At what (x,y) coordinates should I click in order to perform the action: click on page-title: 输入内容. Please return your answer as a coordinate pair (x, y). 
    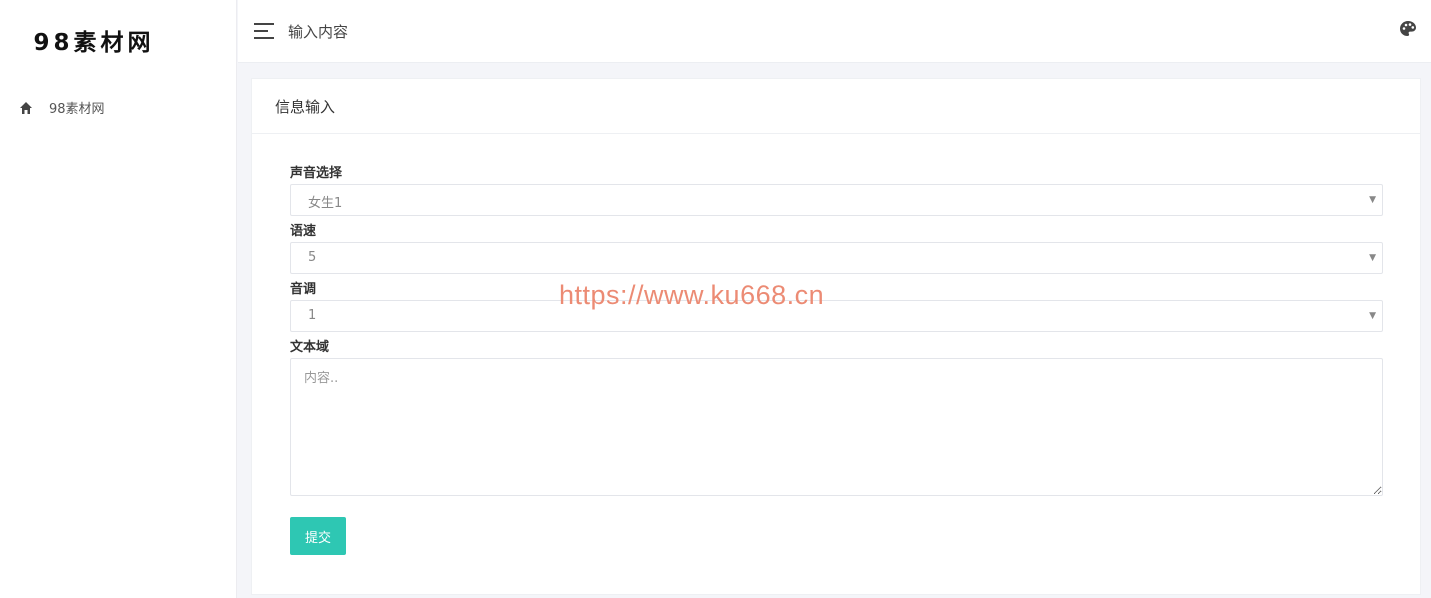
    Looking at the image, I should click on (318, 31).